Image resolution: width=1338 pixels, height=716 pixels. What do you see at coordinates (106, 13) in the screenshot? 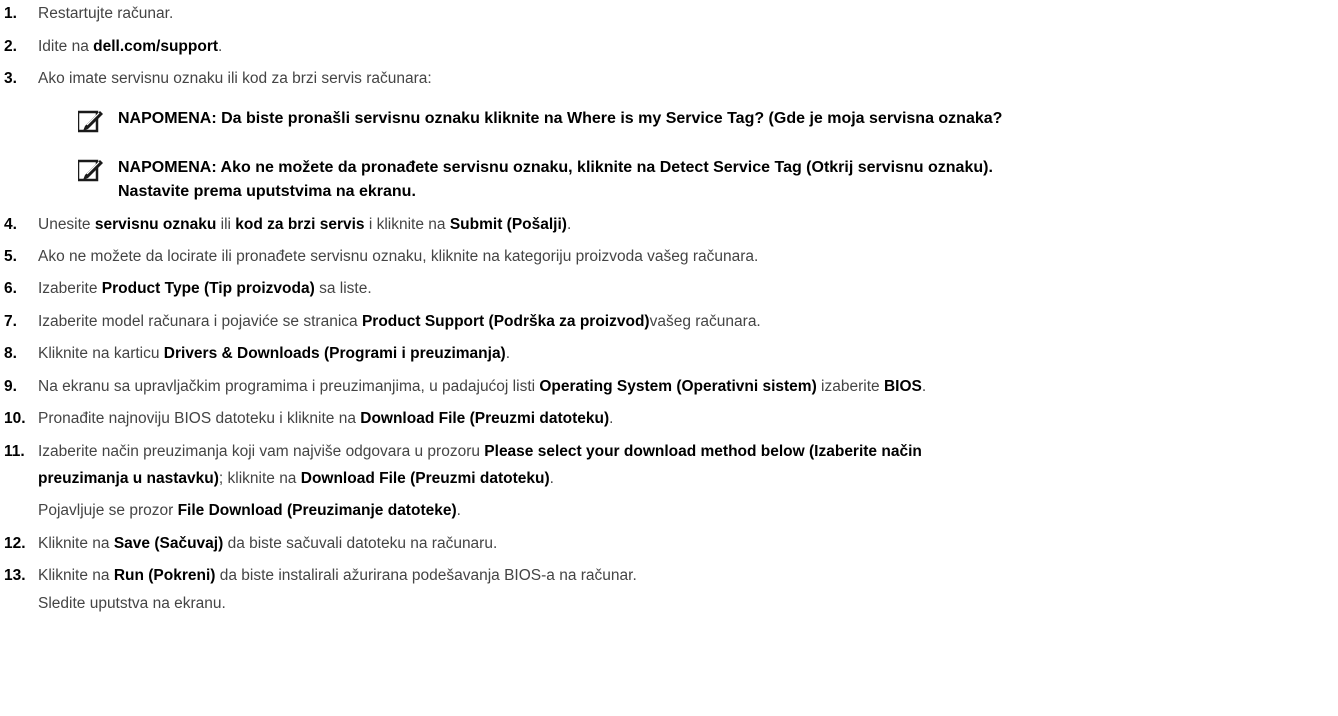
I see `step-text: Restartujte računar.` at bounding box center [106, 13].